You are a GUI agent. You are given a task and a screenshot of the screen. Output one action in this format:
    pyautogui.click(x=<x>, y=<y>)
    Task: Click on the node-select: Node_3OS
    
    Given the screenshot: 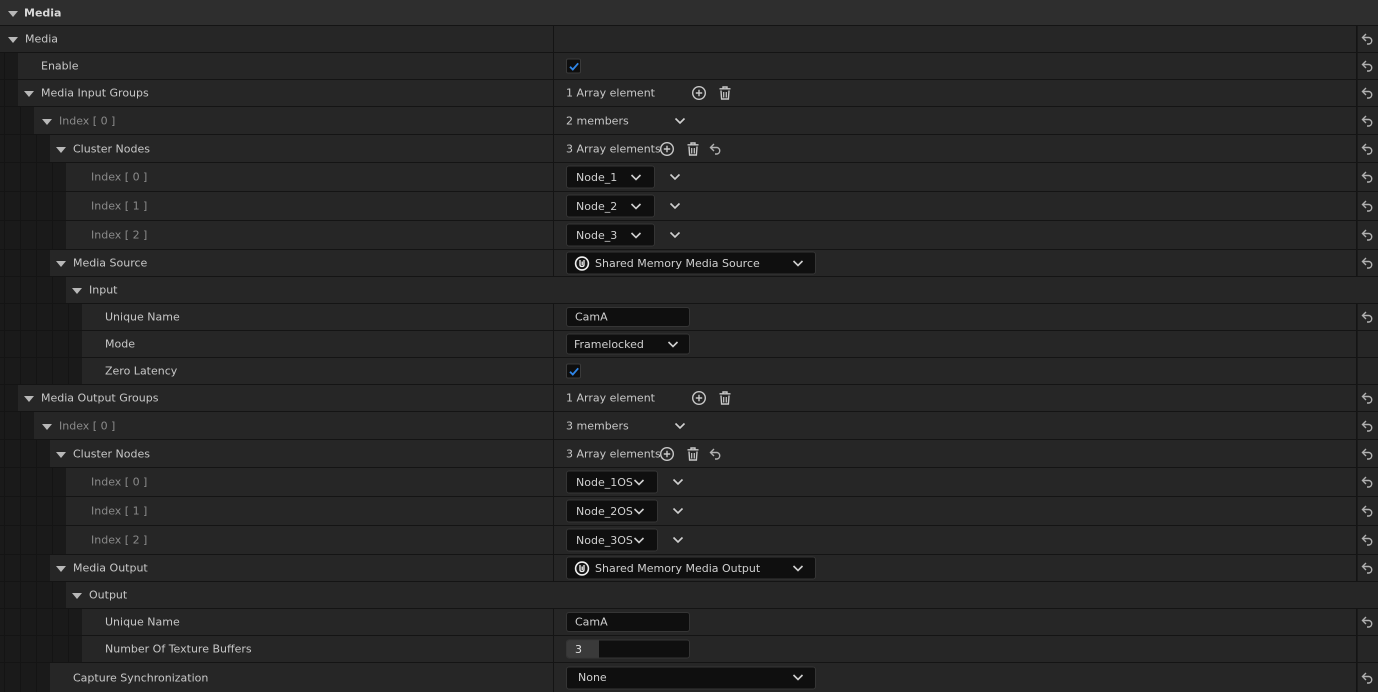 What is the action you would take?
    pyautogui.click(x=612, y=540)
    